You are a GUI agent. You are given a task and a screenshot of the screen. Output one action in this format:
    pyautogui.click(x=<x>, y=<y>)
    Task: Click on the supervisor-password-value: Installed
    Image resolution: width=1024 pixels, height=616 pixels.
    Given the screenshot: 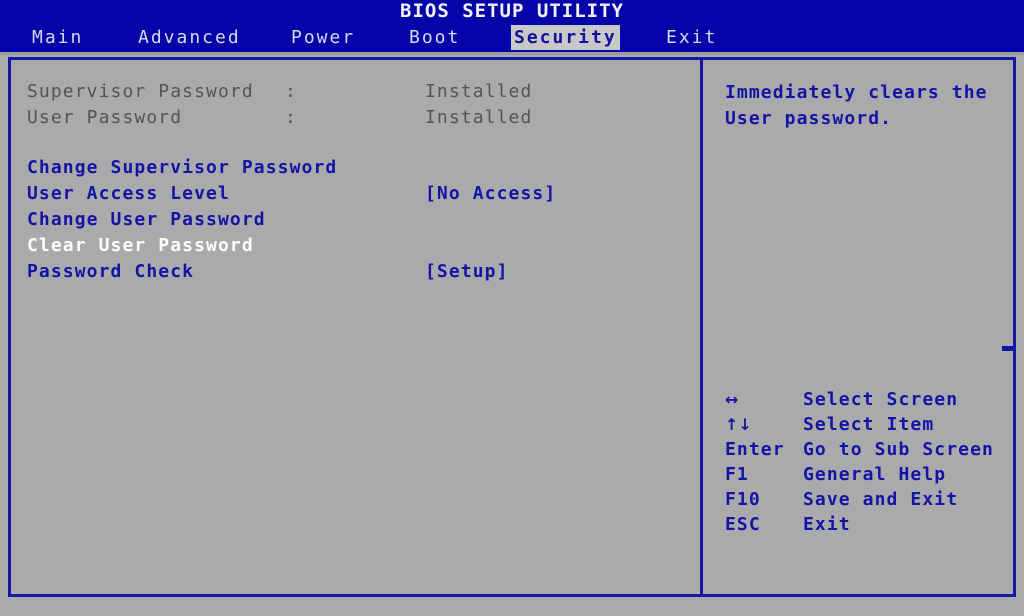 What is the action you would take?
    pyautogui.click(x=479, y=91)
    